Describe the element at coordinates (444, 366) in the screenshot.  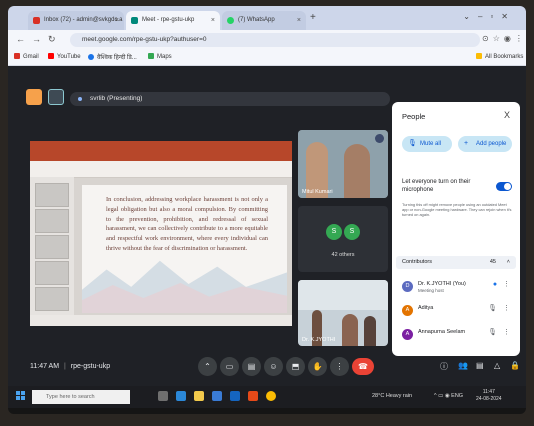
I see `info-icon: ⓘ` at that location.